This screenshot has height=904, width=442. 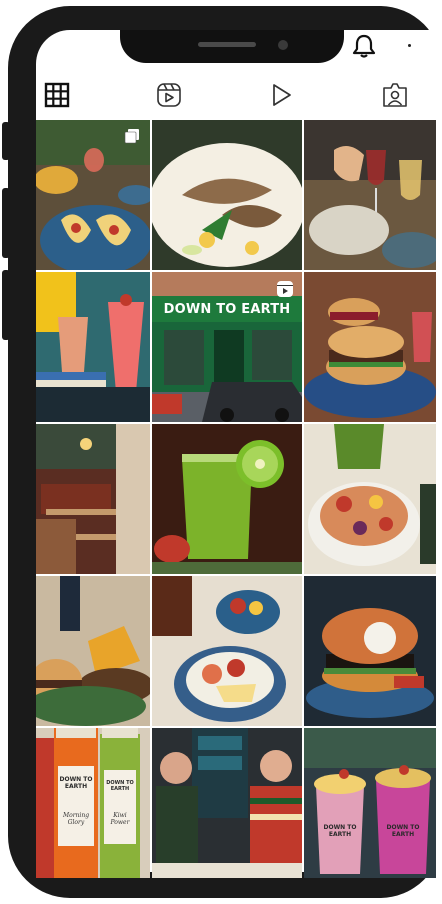 I want to click on notifications-bell-icon, so click(x=364, y=46).